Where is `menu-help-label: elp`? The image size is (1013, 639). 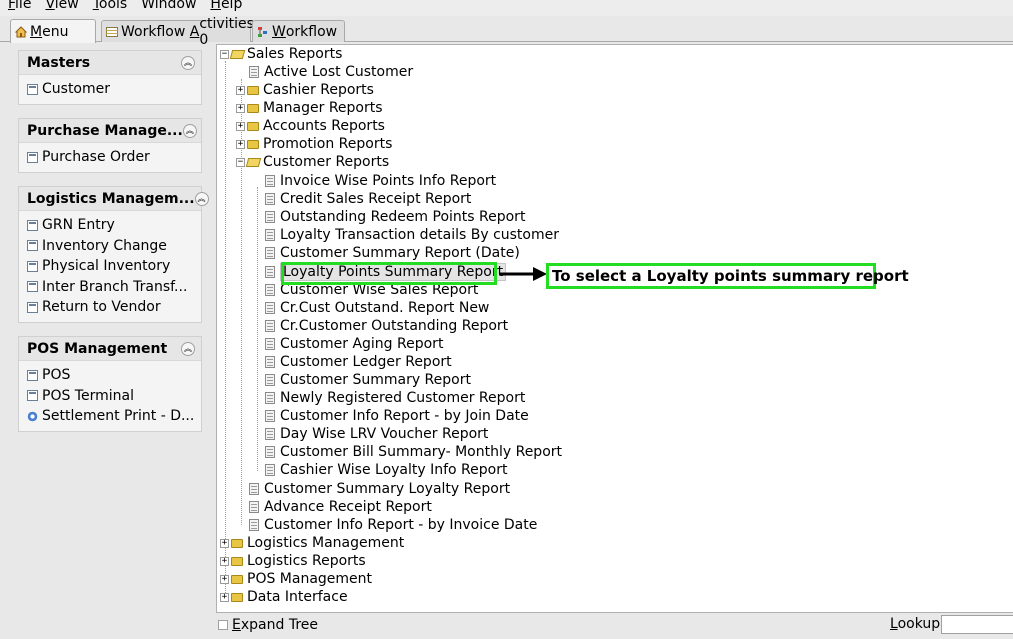 menu-help-label: elp is located at coordinates (231, 6).